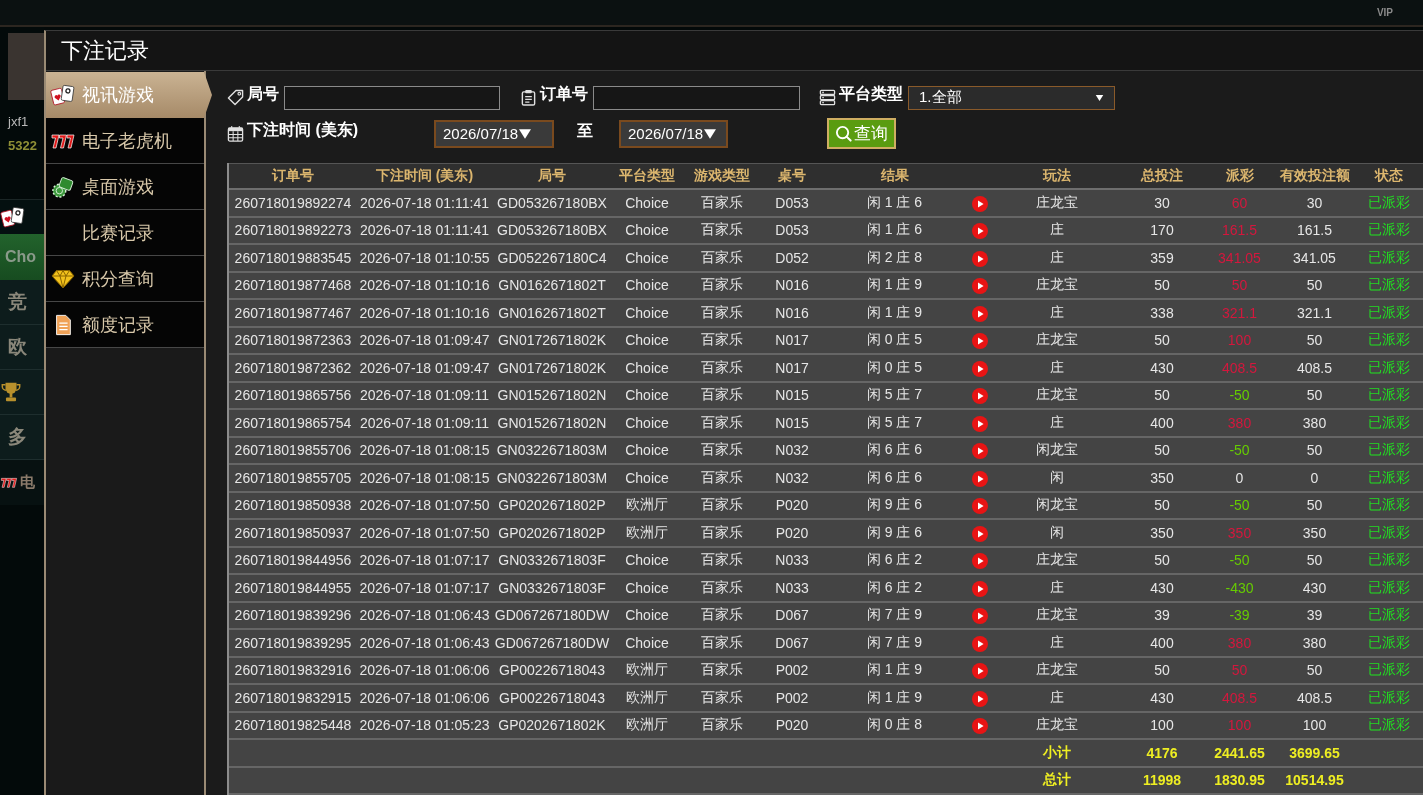 This screenshot has height=795, width=1423. I want to click on table-cell: 260718019850938, so click(293, 506).